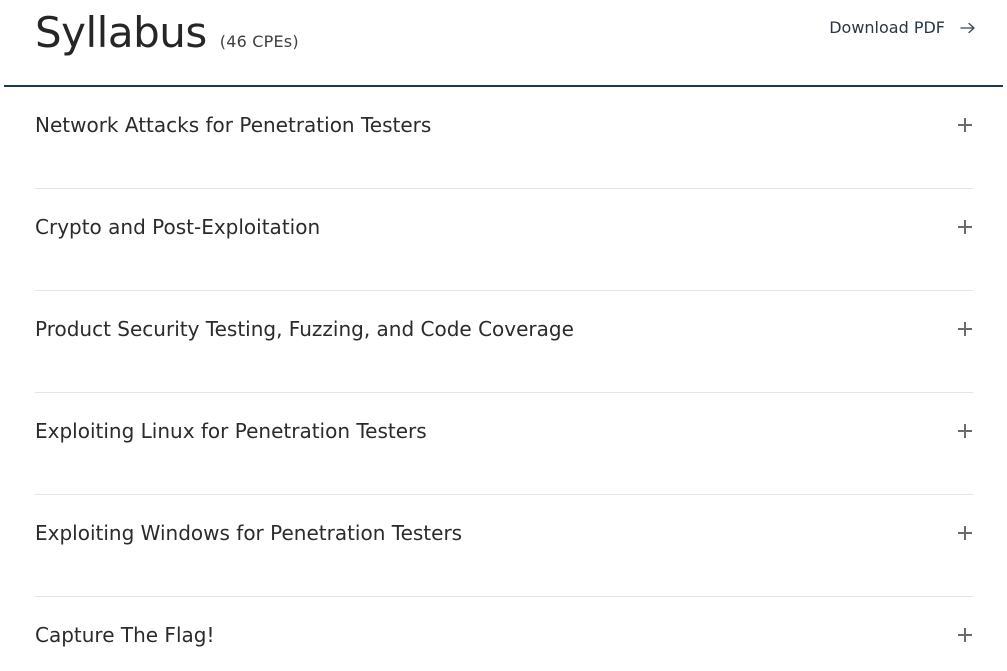 The width and height of the screenshot is (1007, 671). Describe the element at coordinates (504, 634) in the screenshot. I see `accordion-item-capture-the-flag: Capture The Flag!` at that location.